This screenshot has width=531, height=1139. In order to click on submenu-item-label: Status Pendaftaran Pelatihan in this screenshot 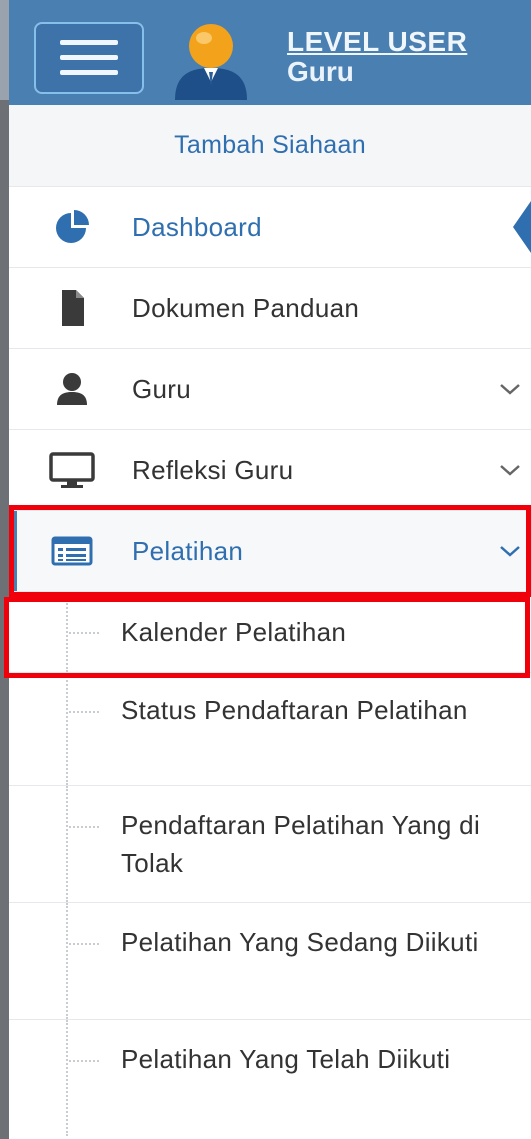, I will do `click(294, 710)`.